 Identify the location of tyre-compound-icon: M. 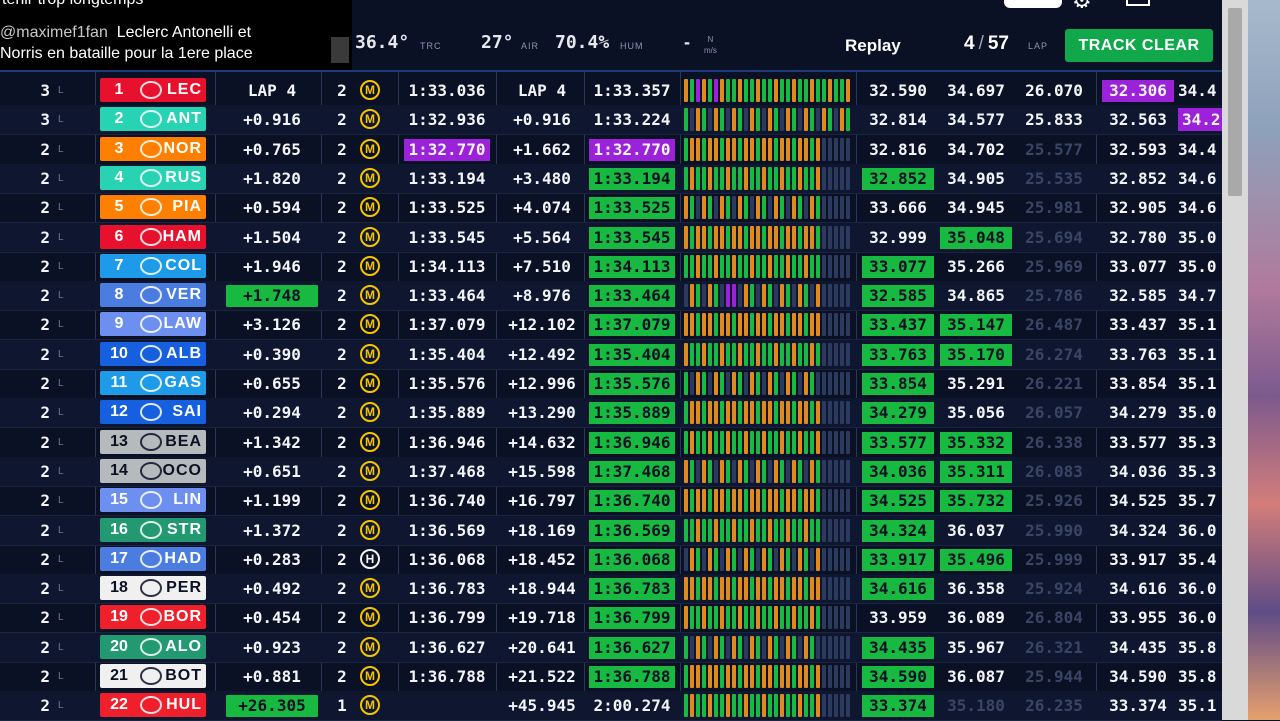
(370, 236).